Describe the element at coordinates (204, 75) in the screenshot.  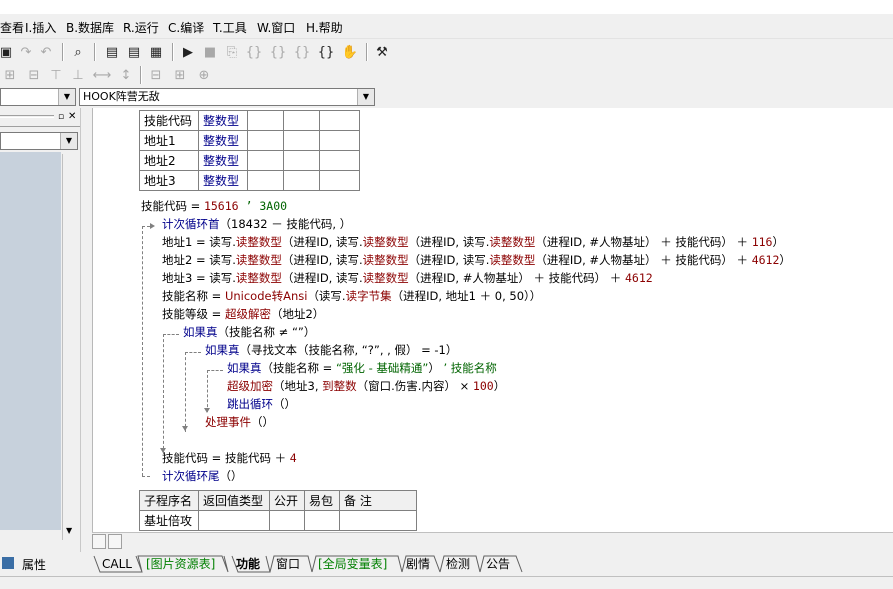
I see `same-size-icon: ⊕` at that location.